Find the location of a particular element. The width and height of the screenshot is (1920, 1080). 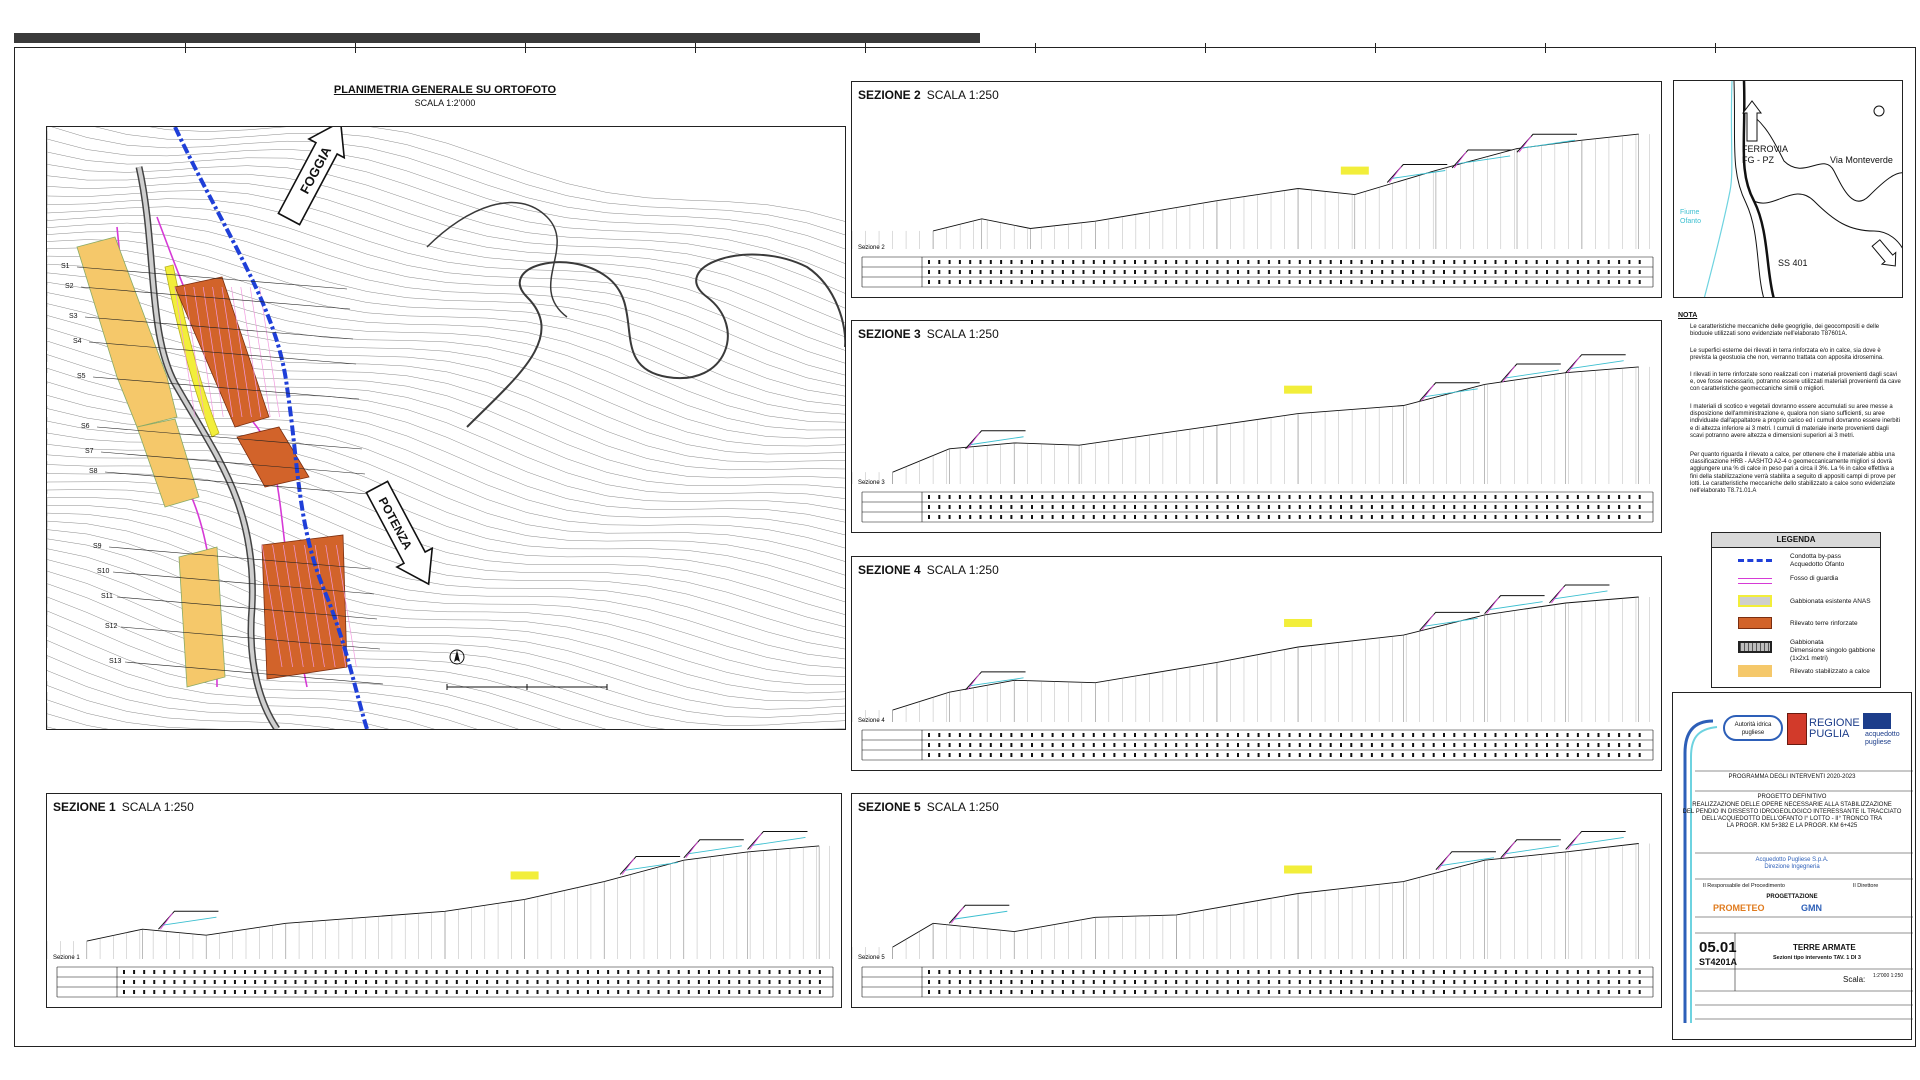

tb-firm-2: GMN is located at coordinates (1811, 908).